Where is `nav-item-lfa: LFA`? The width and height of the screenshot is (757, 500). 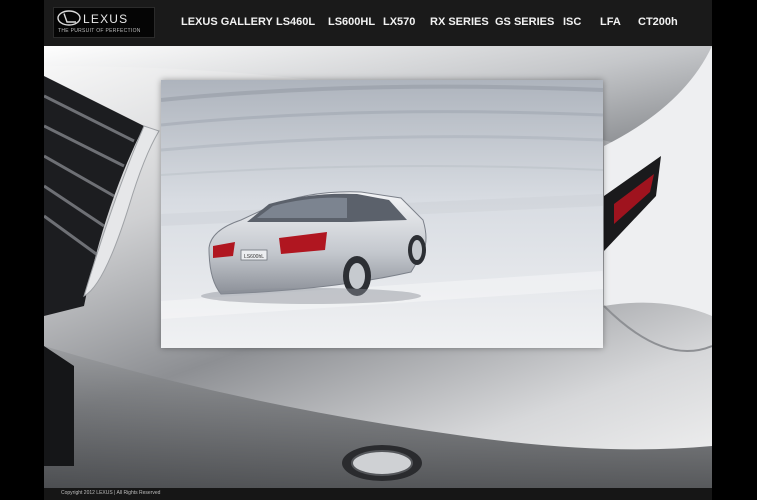
nav-item-lfa: LFA is located at coordinates (610, 22).